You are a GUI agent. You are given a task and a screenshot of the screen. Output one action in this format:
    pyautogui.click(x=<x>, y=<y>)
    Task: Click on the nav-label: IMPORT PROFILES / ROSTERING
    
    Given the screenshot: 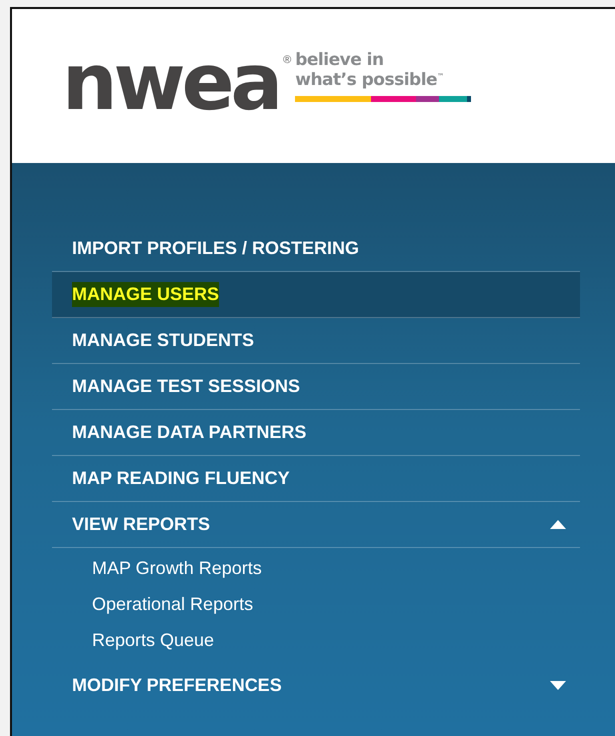 What is the action you would take?
    pyautogui.click(x=216, y=248)
    